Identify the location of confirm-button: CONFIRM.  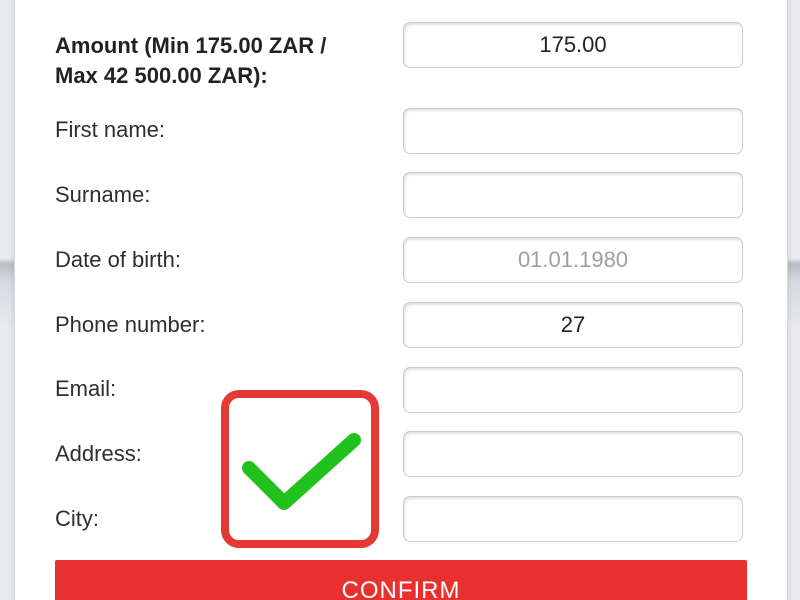
(401, 580).